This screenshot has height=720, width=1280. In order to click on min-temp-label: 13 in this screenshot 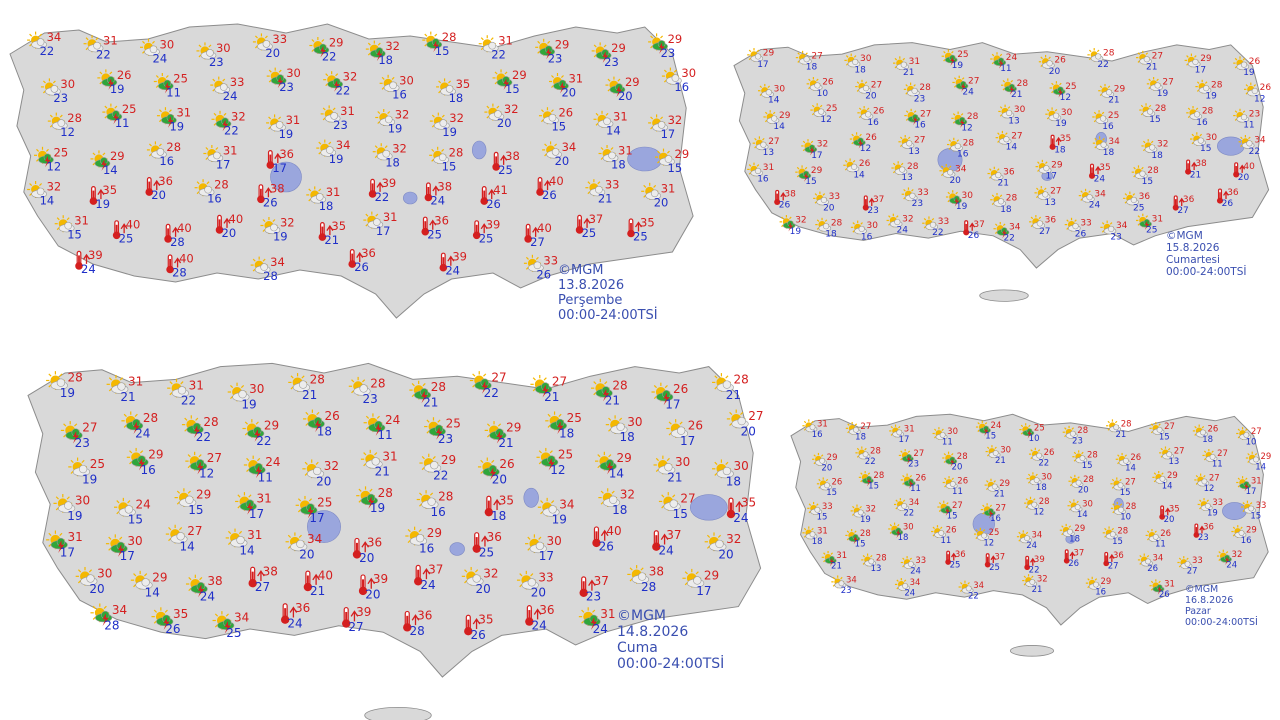, I will do `click(876, 569)`.